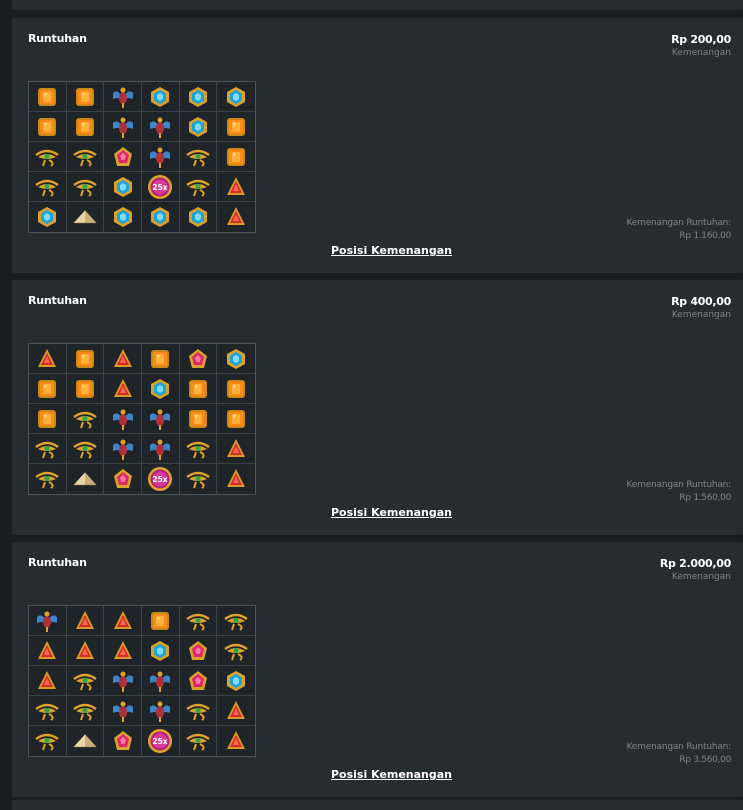 This screenshot has width=743, height=810. Describe the element at coordinates (705, 760) in the screenshot. I see `cascade-win-value: Rp 3.560,00` at that location.